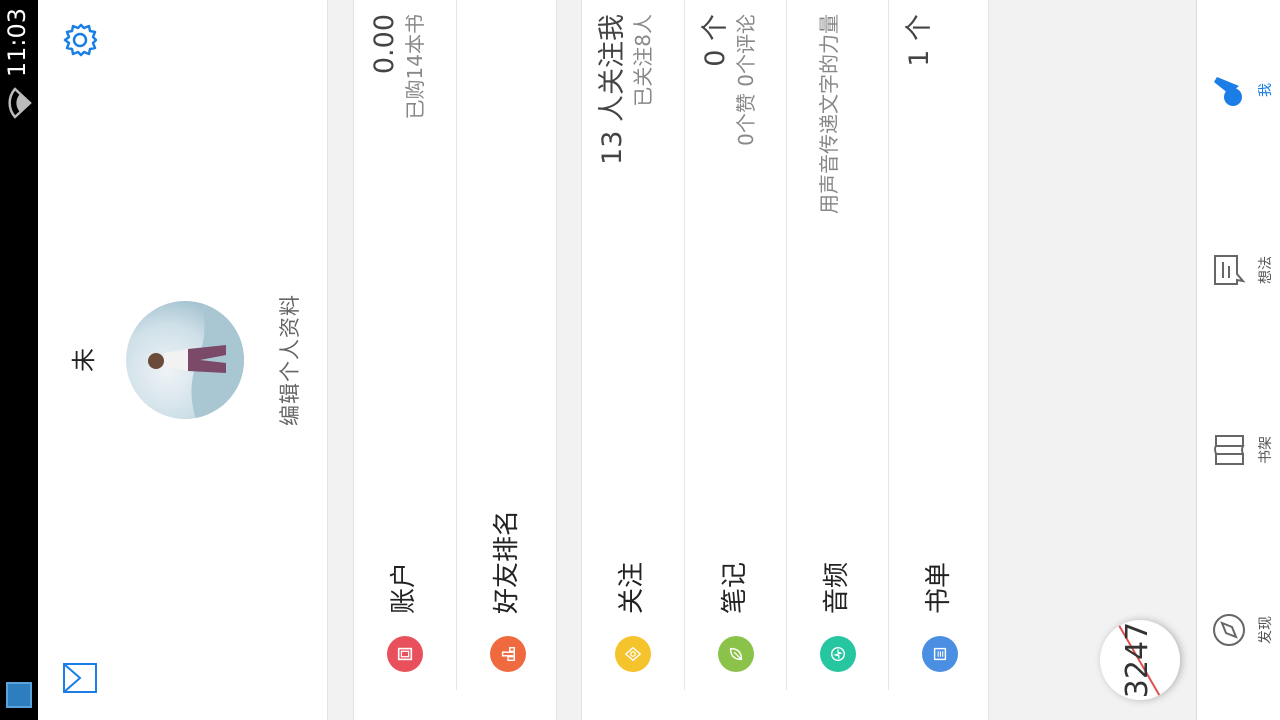 Image resolution: width=1280 pixels, height=720 pixels. I want to click on tab-thoughts: 想法, so click(1238, 270).